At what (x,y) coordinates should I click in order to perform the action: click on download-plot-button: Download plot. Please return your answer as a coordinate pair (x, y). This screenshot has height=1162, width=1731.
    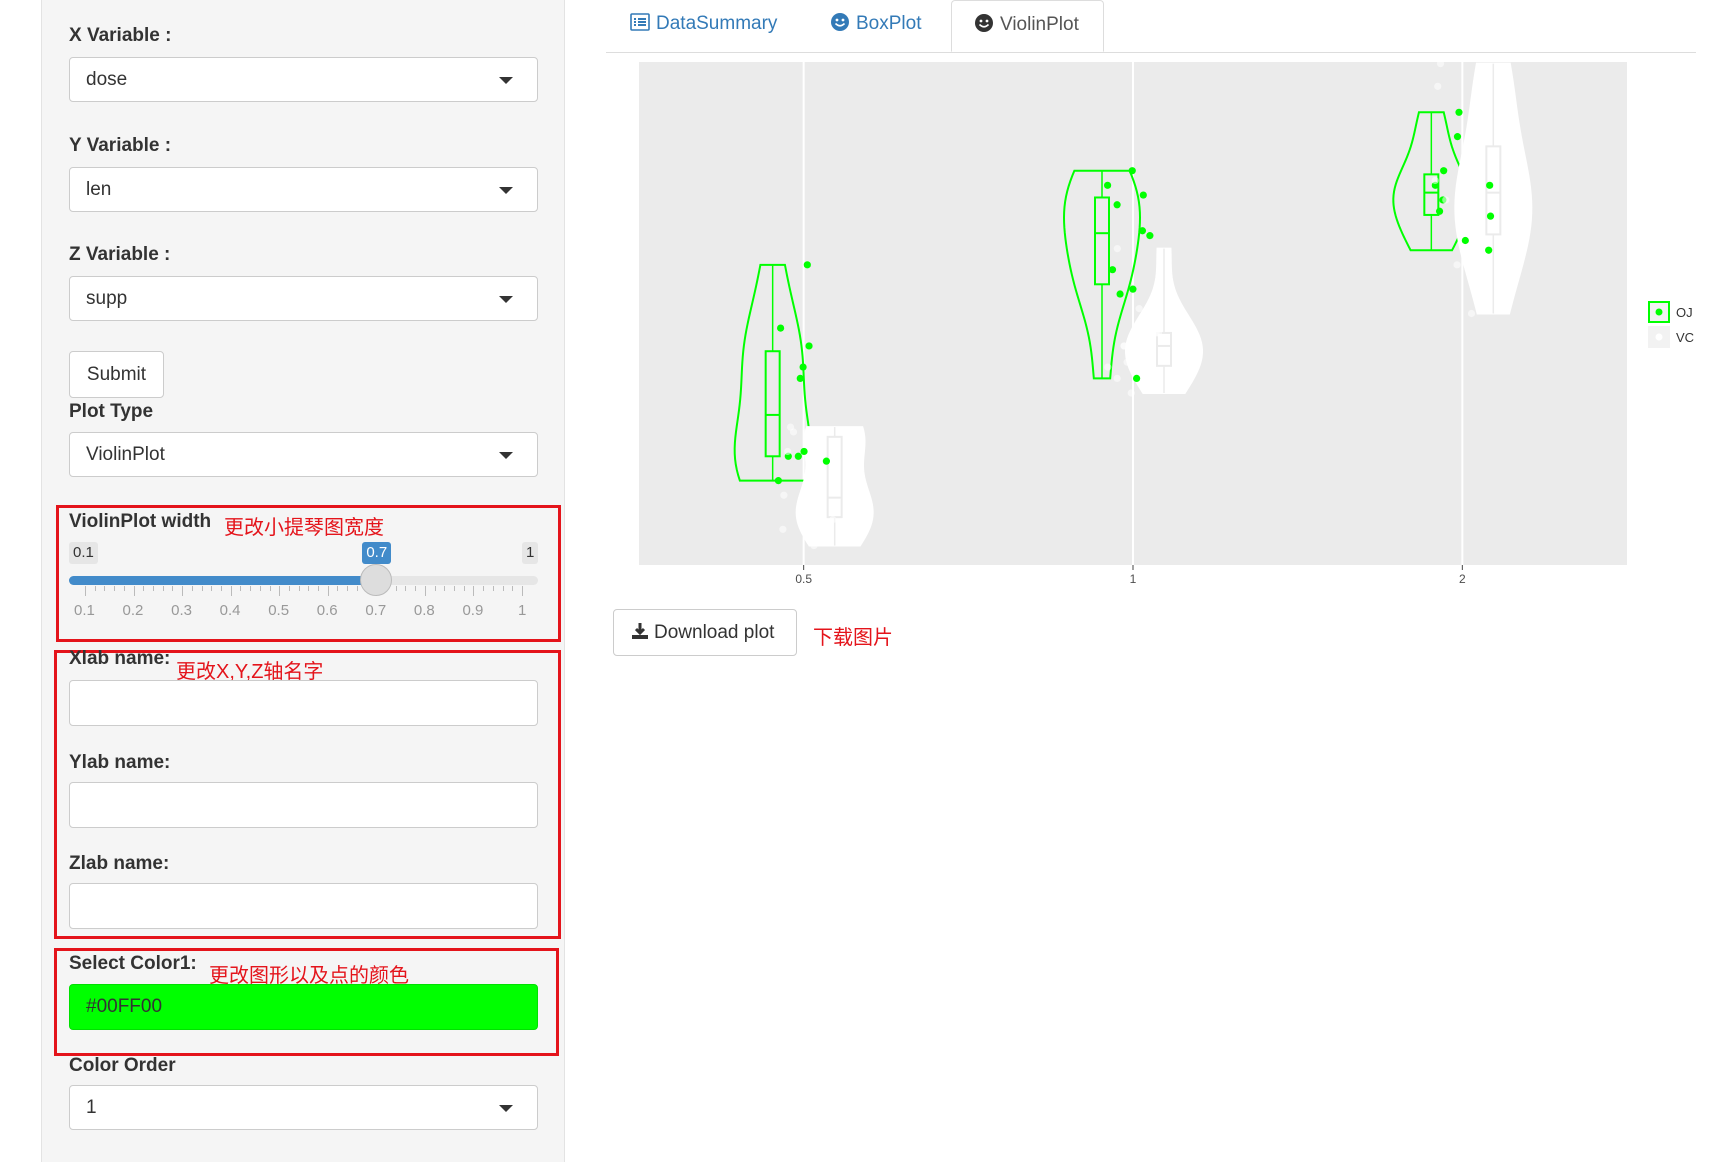
    Looking at the image, I should click on (705, 632).